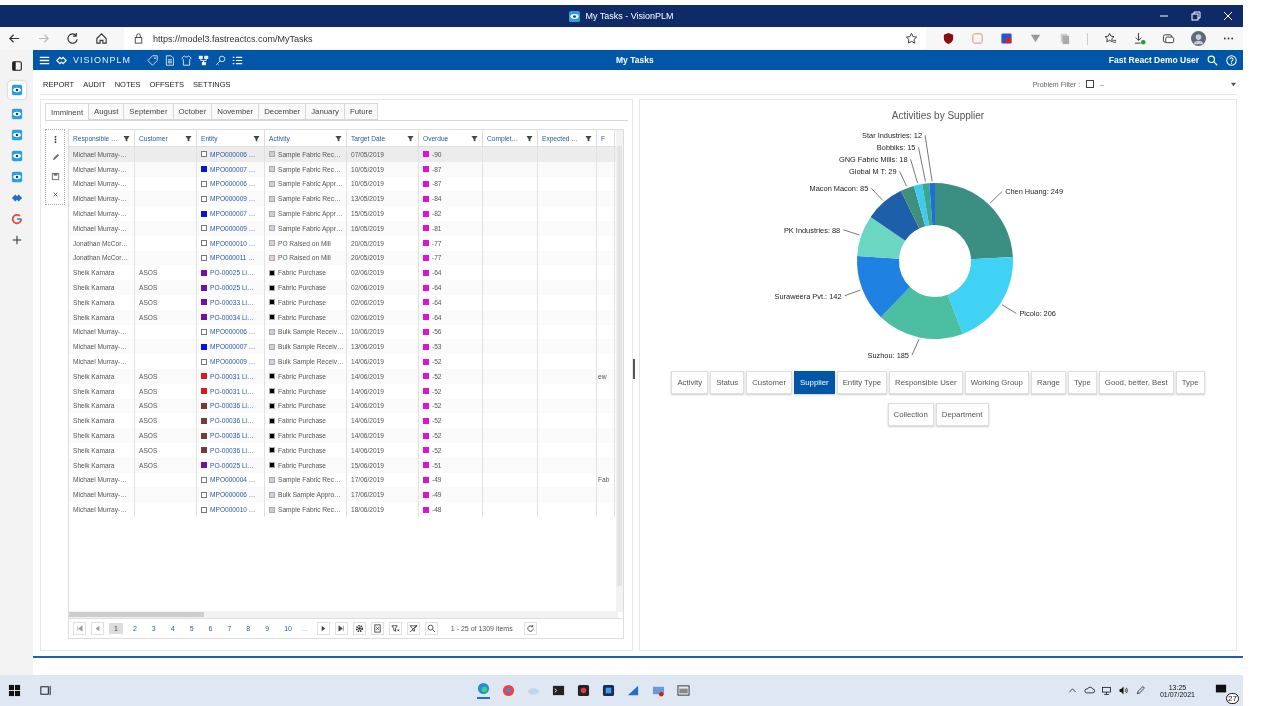  I want to click on list-icon, so click(237, 60).